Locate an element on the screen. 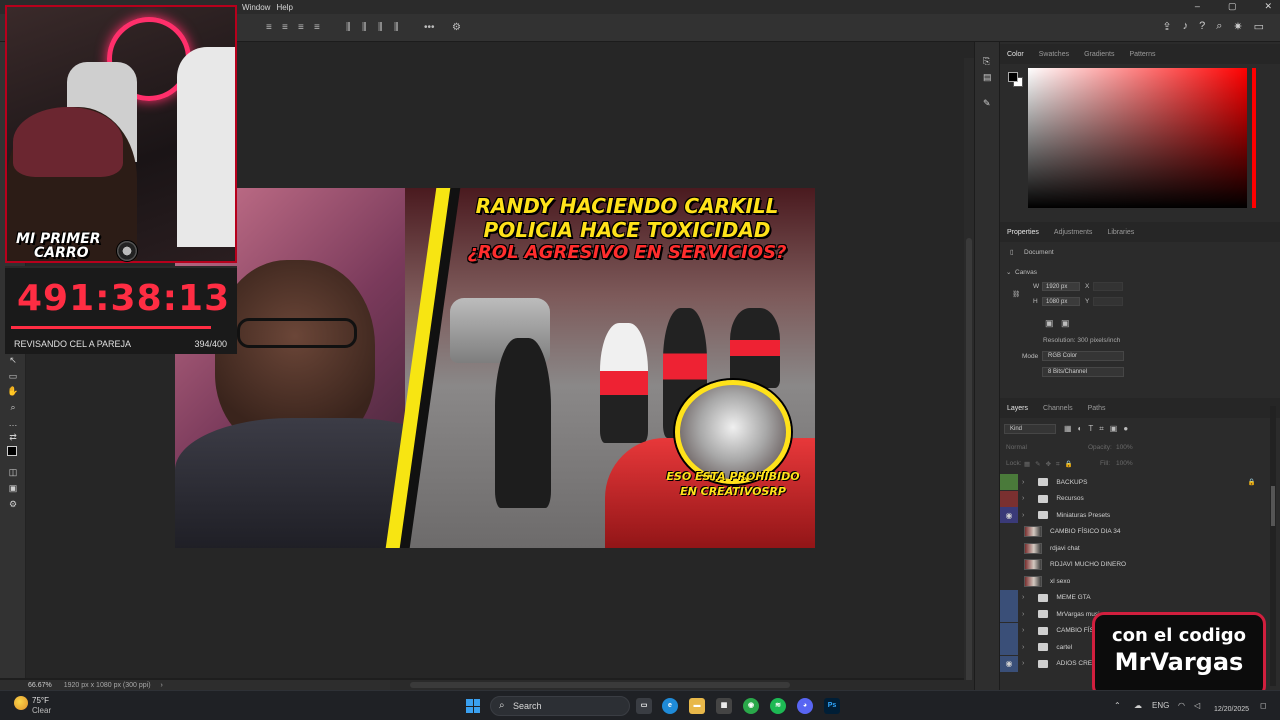  tab-gradients: Gradients is located at coordinates (1099, 54).